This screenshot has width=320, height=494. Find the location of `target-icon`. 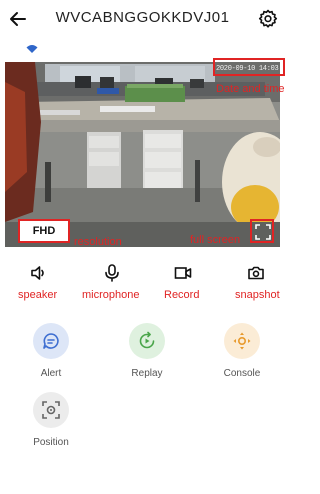

target-icon is located at coordinates (51, 410).